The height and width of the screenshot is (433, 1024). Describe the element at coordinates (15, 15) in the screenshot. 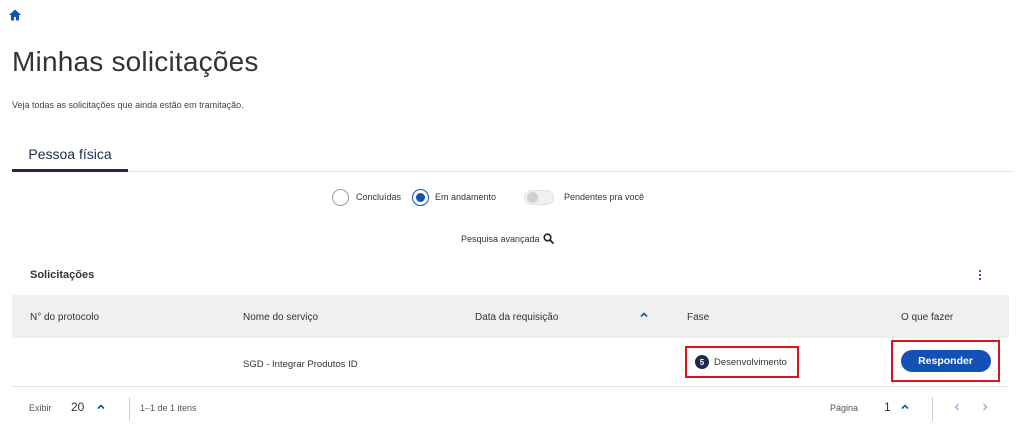

I see `home-icon` at that location.